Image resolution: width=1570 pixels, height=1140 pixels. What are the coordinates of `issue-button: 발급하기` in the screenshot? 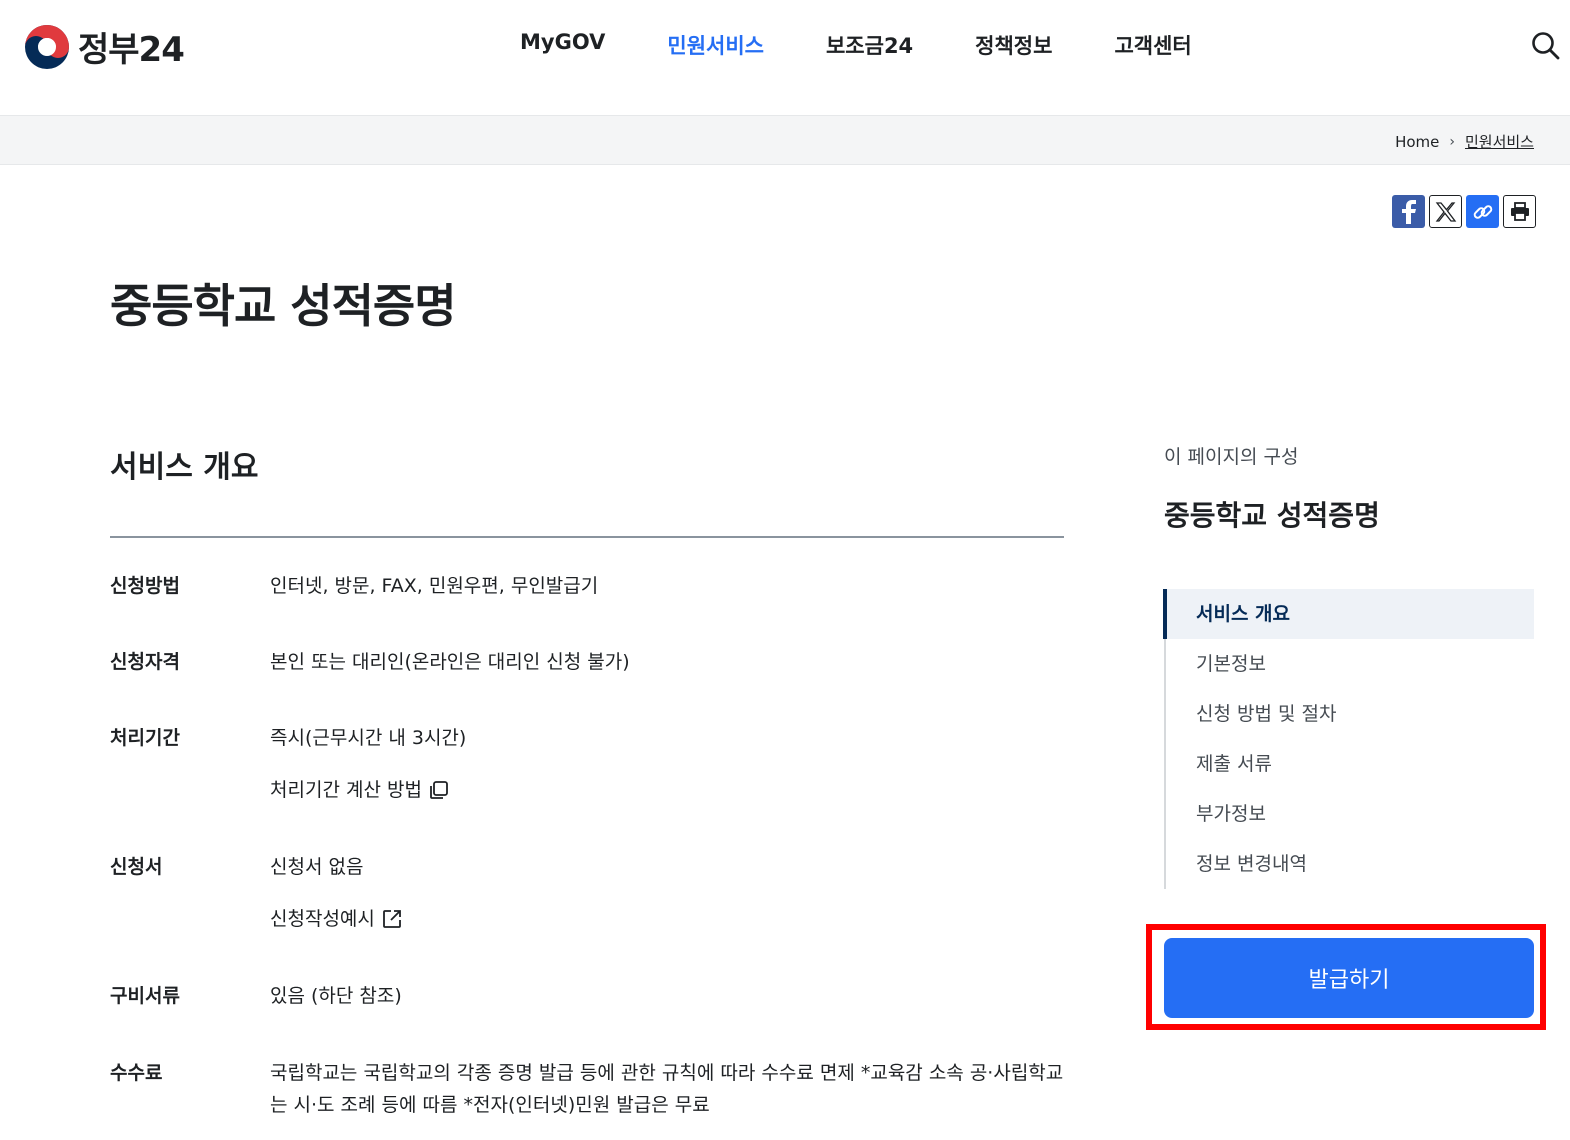 It's located at (1349, 978).